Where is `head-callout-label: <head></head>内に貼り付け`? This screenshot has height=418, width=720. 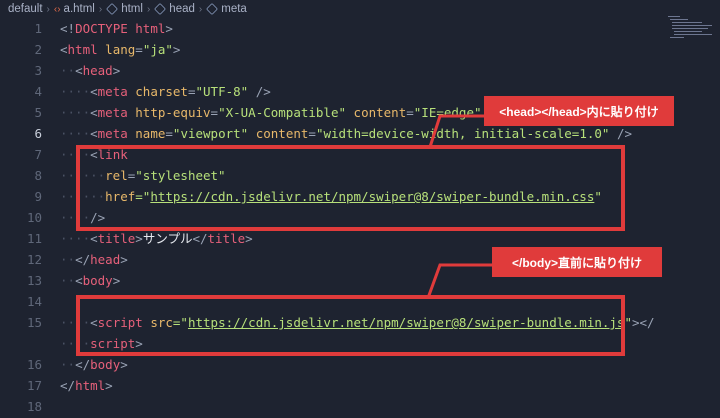 head-callout-label: <head></head>内に貼り付け is located at coordinates (579, 111).